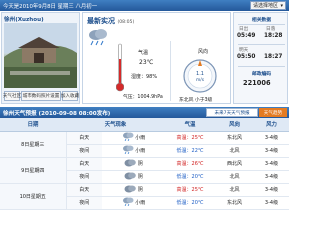 Image resolution: width=320 pixels, height=240 pixels. I want to click on tomorrow-sunset-time: 18:27, so click(273, 57).